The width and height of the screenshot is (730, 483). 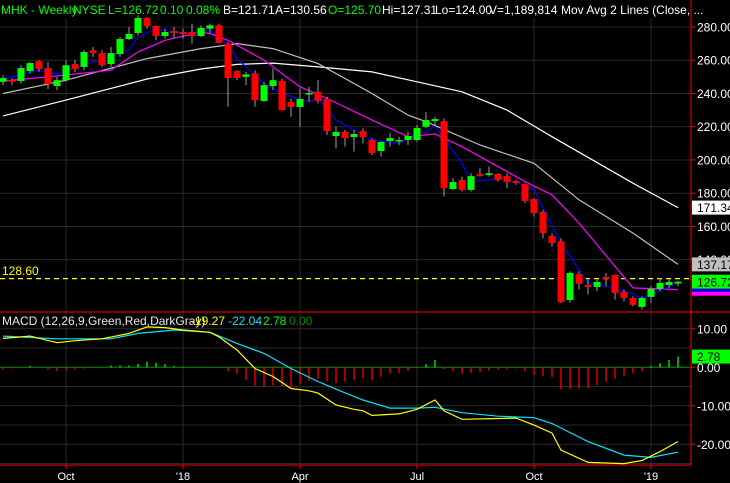 What do you see at coordinates (208, 321) in the screenshot?
I see `macd-value: -19.27` at bounding box center [208, 321].